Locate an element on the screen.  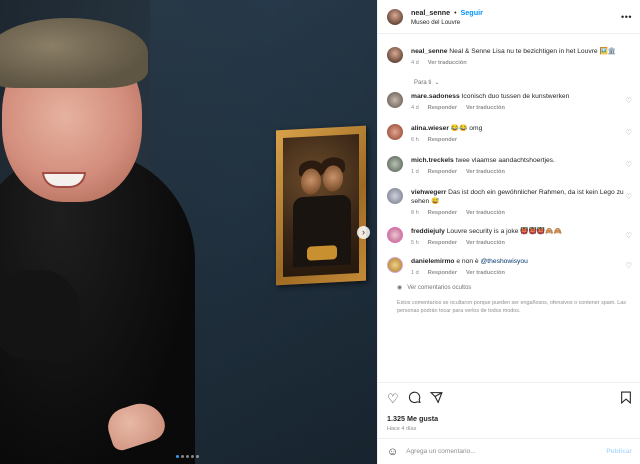
caption-translate-link: Ver traducción is located at coordinates (447, 63).